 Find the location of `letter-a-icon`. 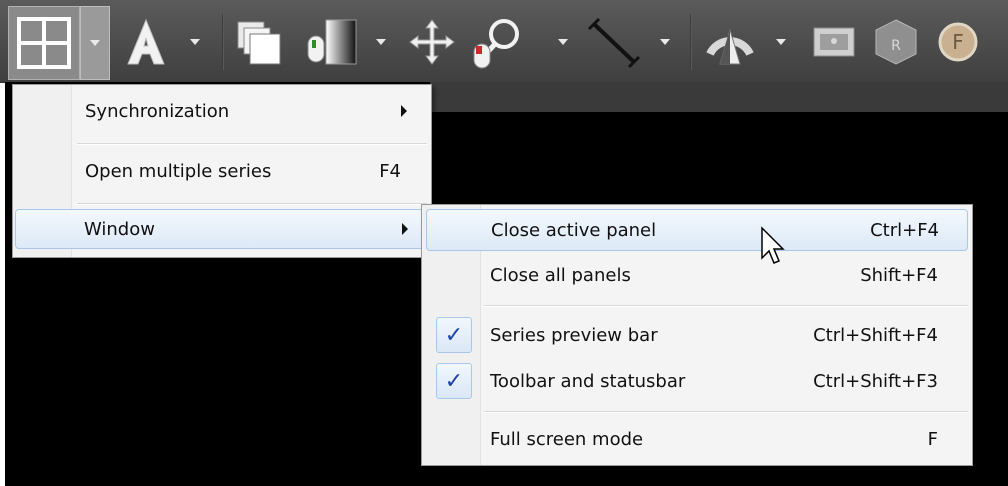

letter-a-icon is located at coordinates (146, 41).